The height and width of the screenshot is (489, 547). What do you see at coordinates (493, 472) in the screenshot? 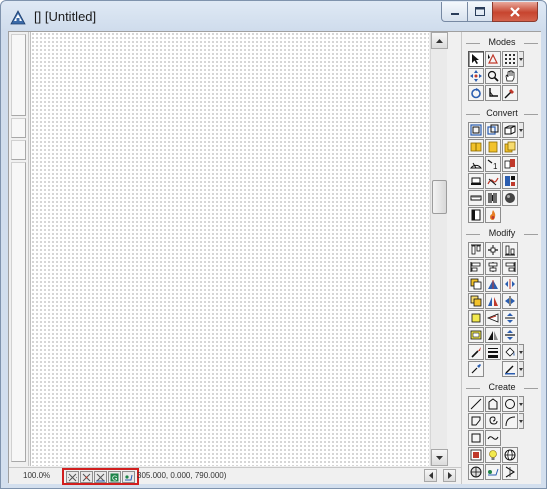
I see `camera-icon` at bounding box center [493, 472].